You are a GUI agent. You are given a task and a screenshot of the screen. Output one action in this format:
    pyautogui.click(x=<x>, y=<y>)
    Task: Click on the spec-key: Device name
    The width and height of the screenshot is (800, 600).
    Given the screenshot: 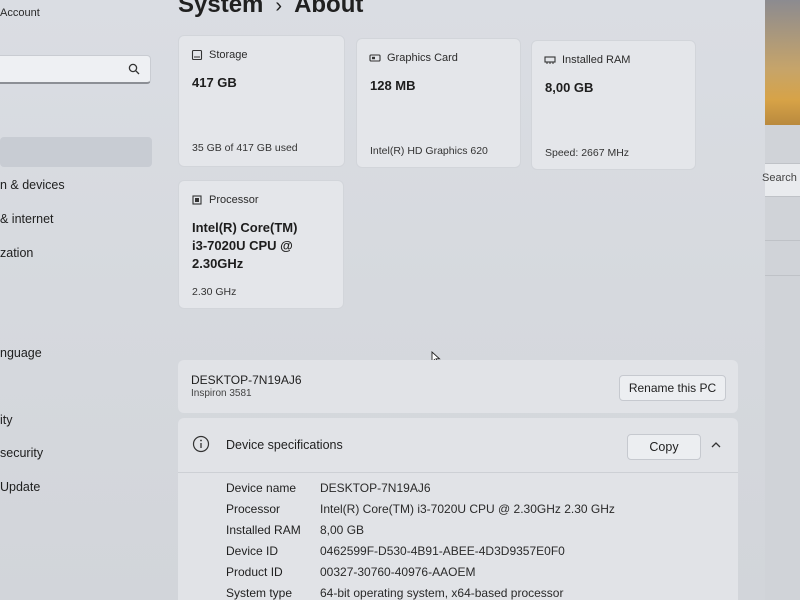 What is the action you would take?
    pyautogui.click(x=261, y=488)
    